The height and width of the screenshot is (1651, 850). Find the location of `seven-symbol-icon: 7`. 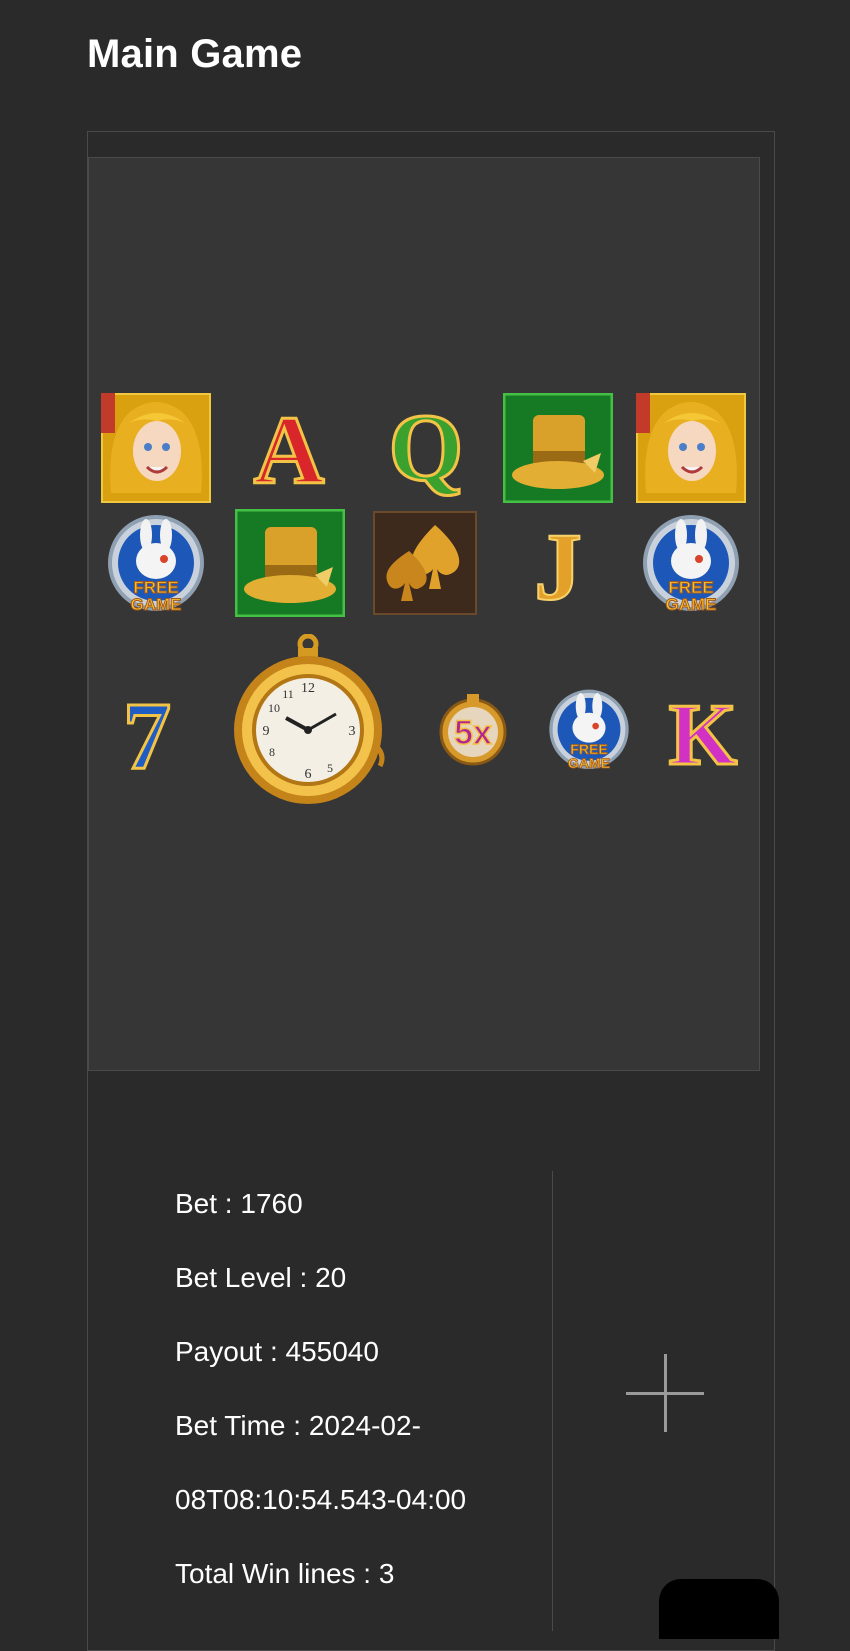

seven-symbol-icon: 7 is located at coordinates (147, 732).